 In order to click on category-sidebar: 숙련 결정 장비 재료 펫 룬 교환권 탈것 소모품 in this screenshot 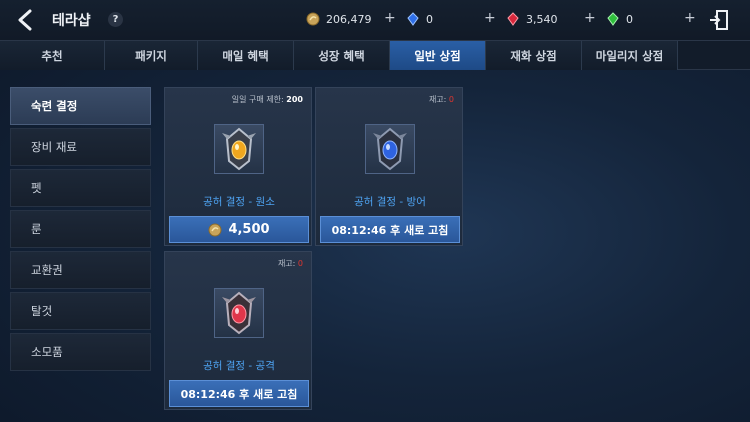, I will do `click(80, 230)`.